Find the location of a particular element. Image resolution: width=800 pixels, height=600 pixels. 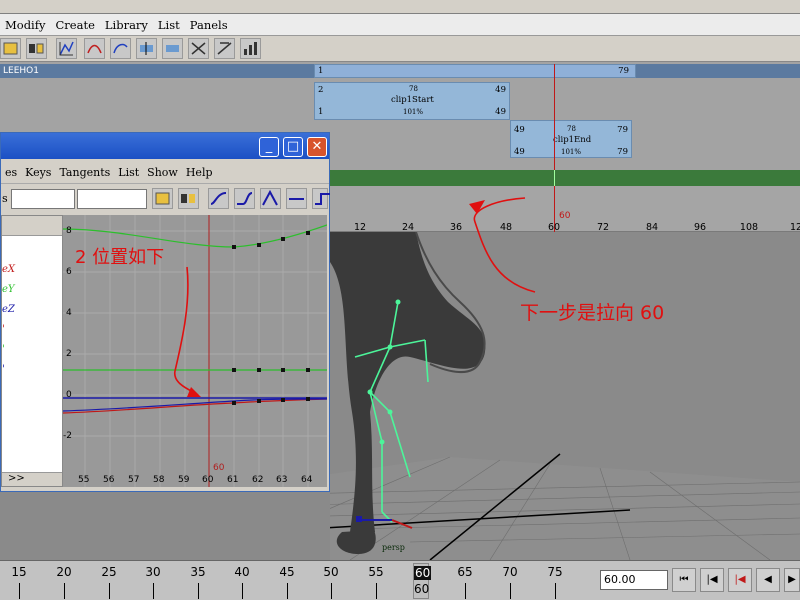

menu-keys: Keys is located at coordinates (38, 172).